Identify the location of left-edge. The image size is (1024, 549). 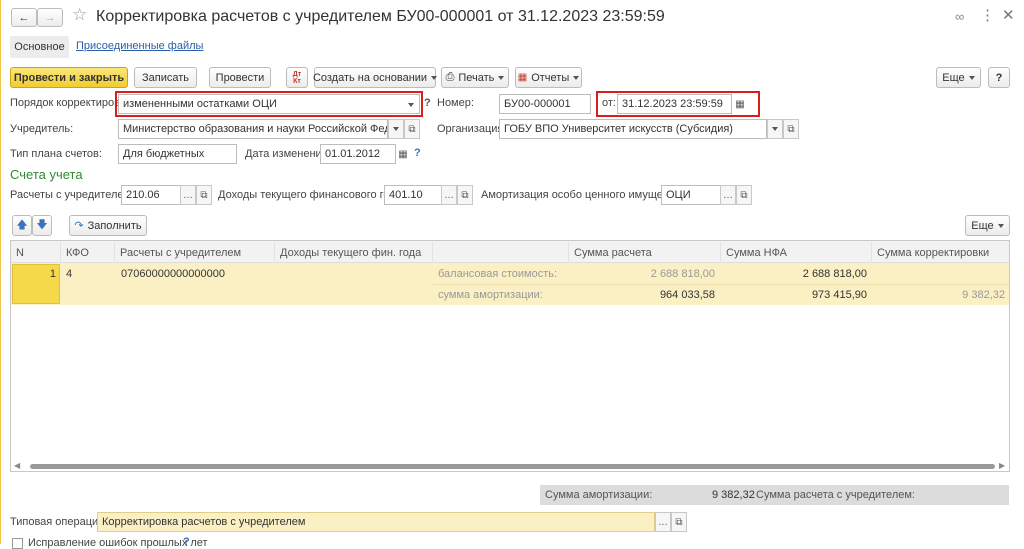
(0, 272).